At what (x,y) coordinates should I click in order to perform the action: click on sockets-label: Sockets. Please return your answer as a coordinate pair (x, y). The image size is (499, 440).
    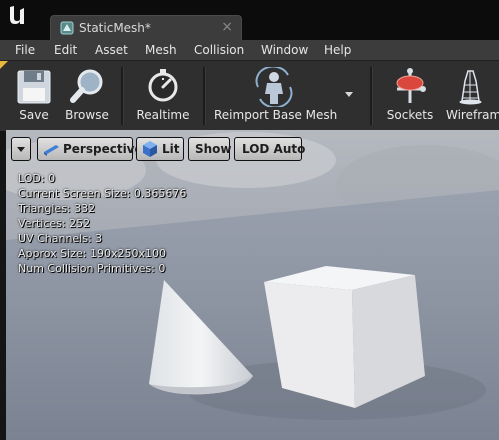
    Looking at the image, I should click on (410, 115).